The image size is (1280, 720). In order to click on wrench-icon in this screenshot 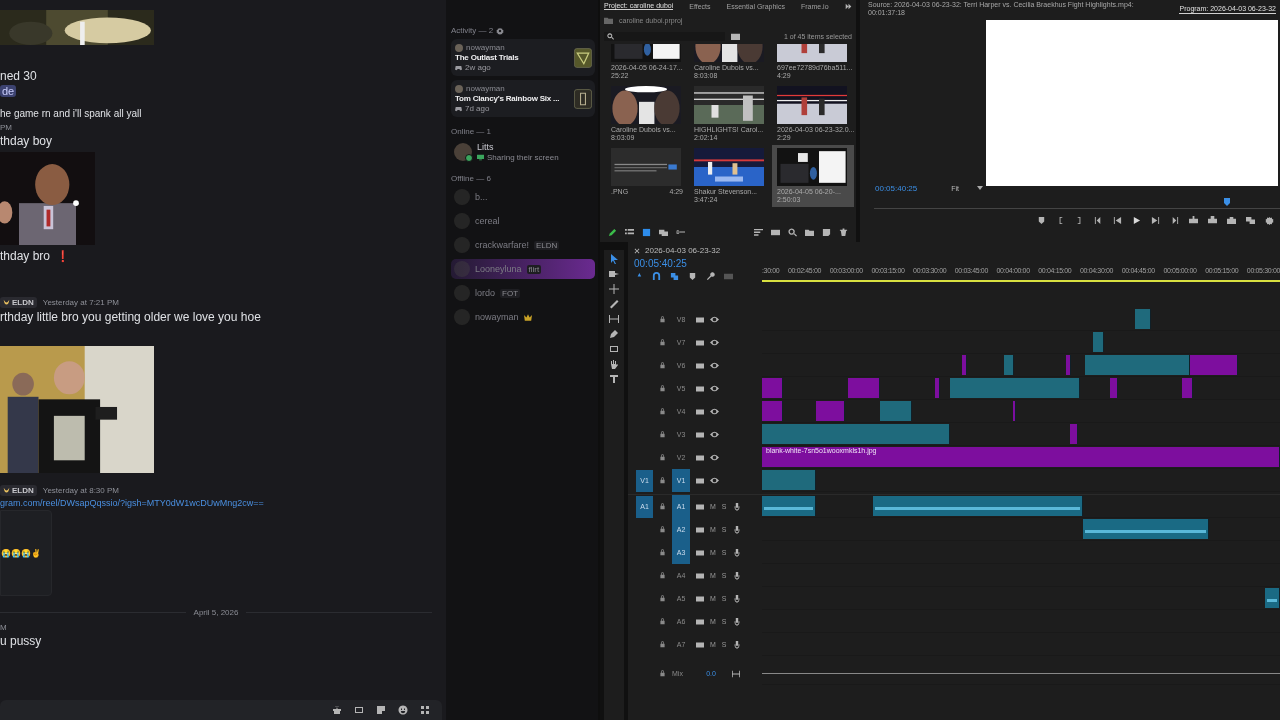, I will do `click(710, 276)`.